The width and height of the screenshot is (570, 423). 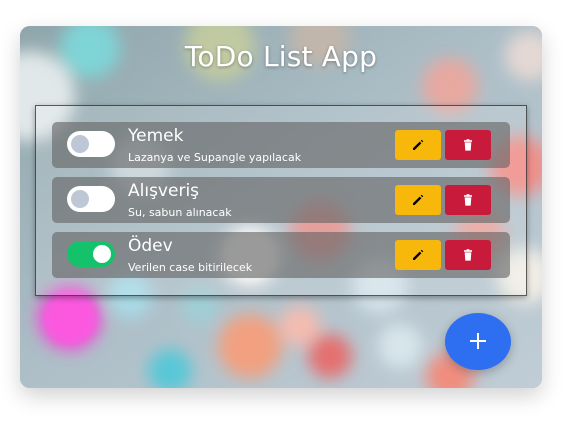 I want to click on todo-item: Yemek Lazanya ve Supangle yapılacak, so click(x=281, y=145).